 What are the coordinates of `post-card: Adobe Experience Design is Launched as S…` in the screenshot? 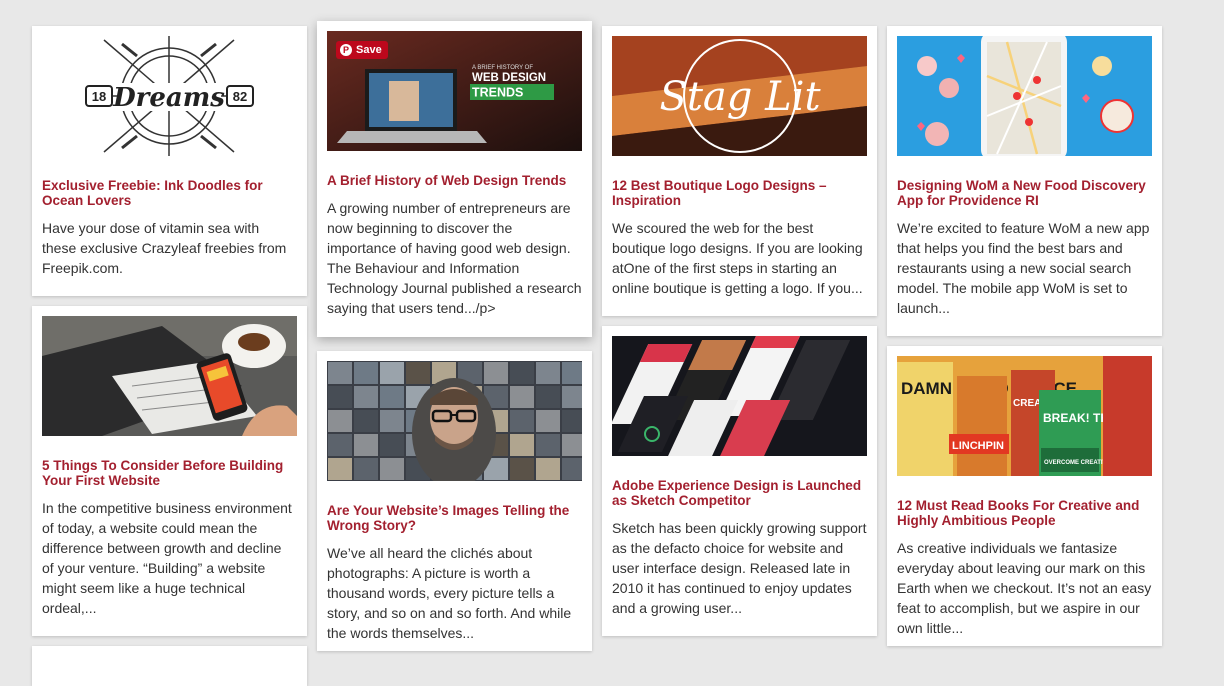 It's located at (739, 481).